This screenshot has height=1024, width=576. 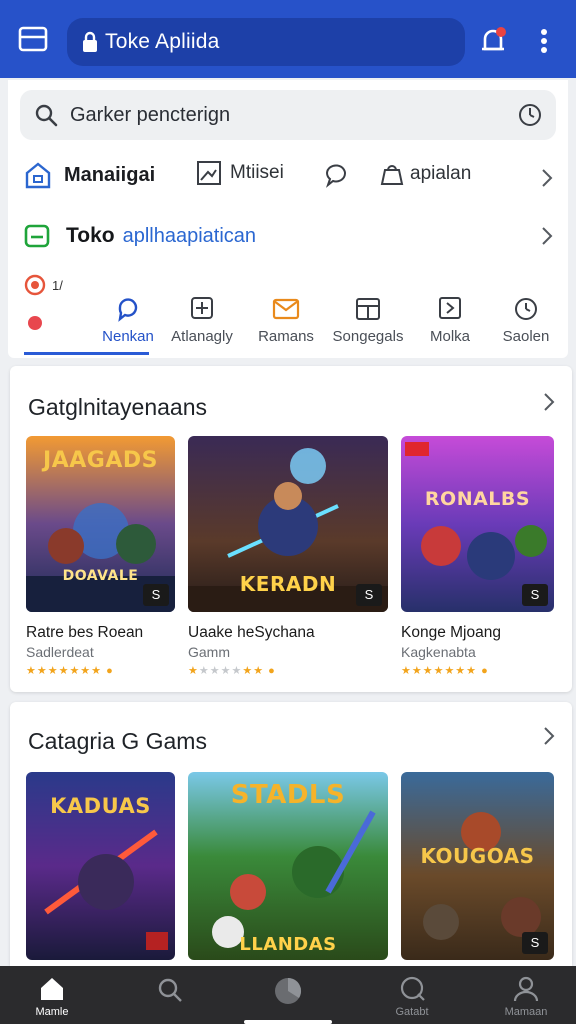 I want to click on game-art-title: JAAGADS, so click(x=100, y=460).